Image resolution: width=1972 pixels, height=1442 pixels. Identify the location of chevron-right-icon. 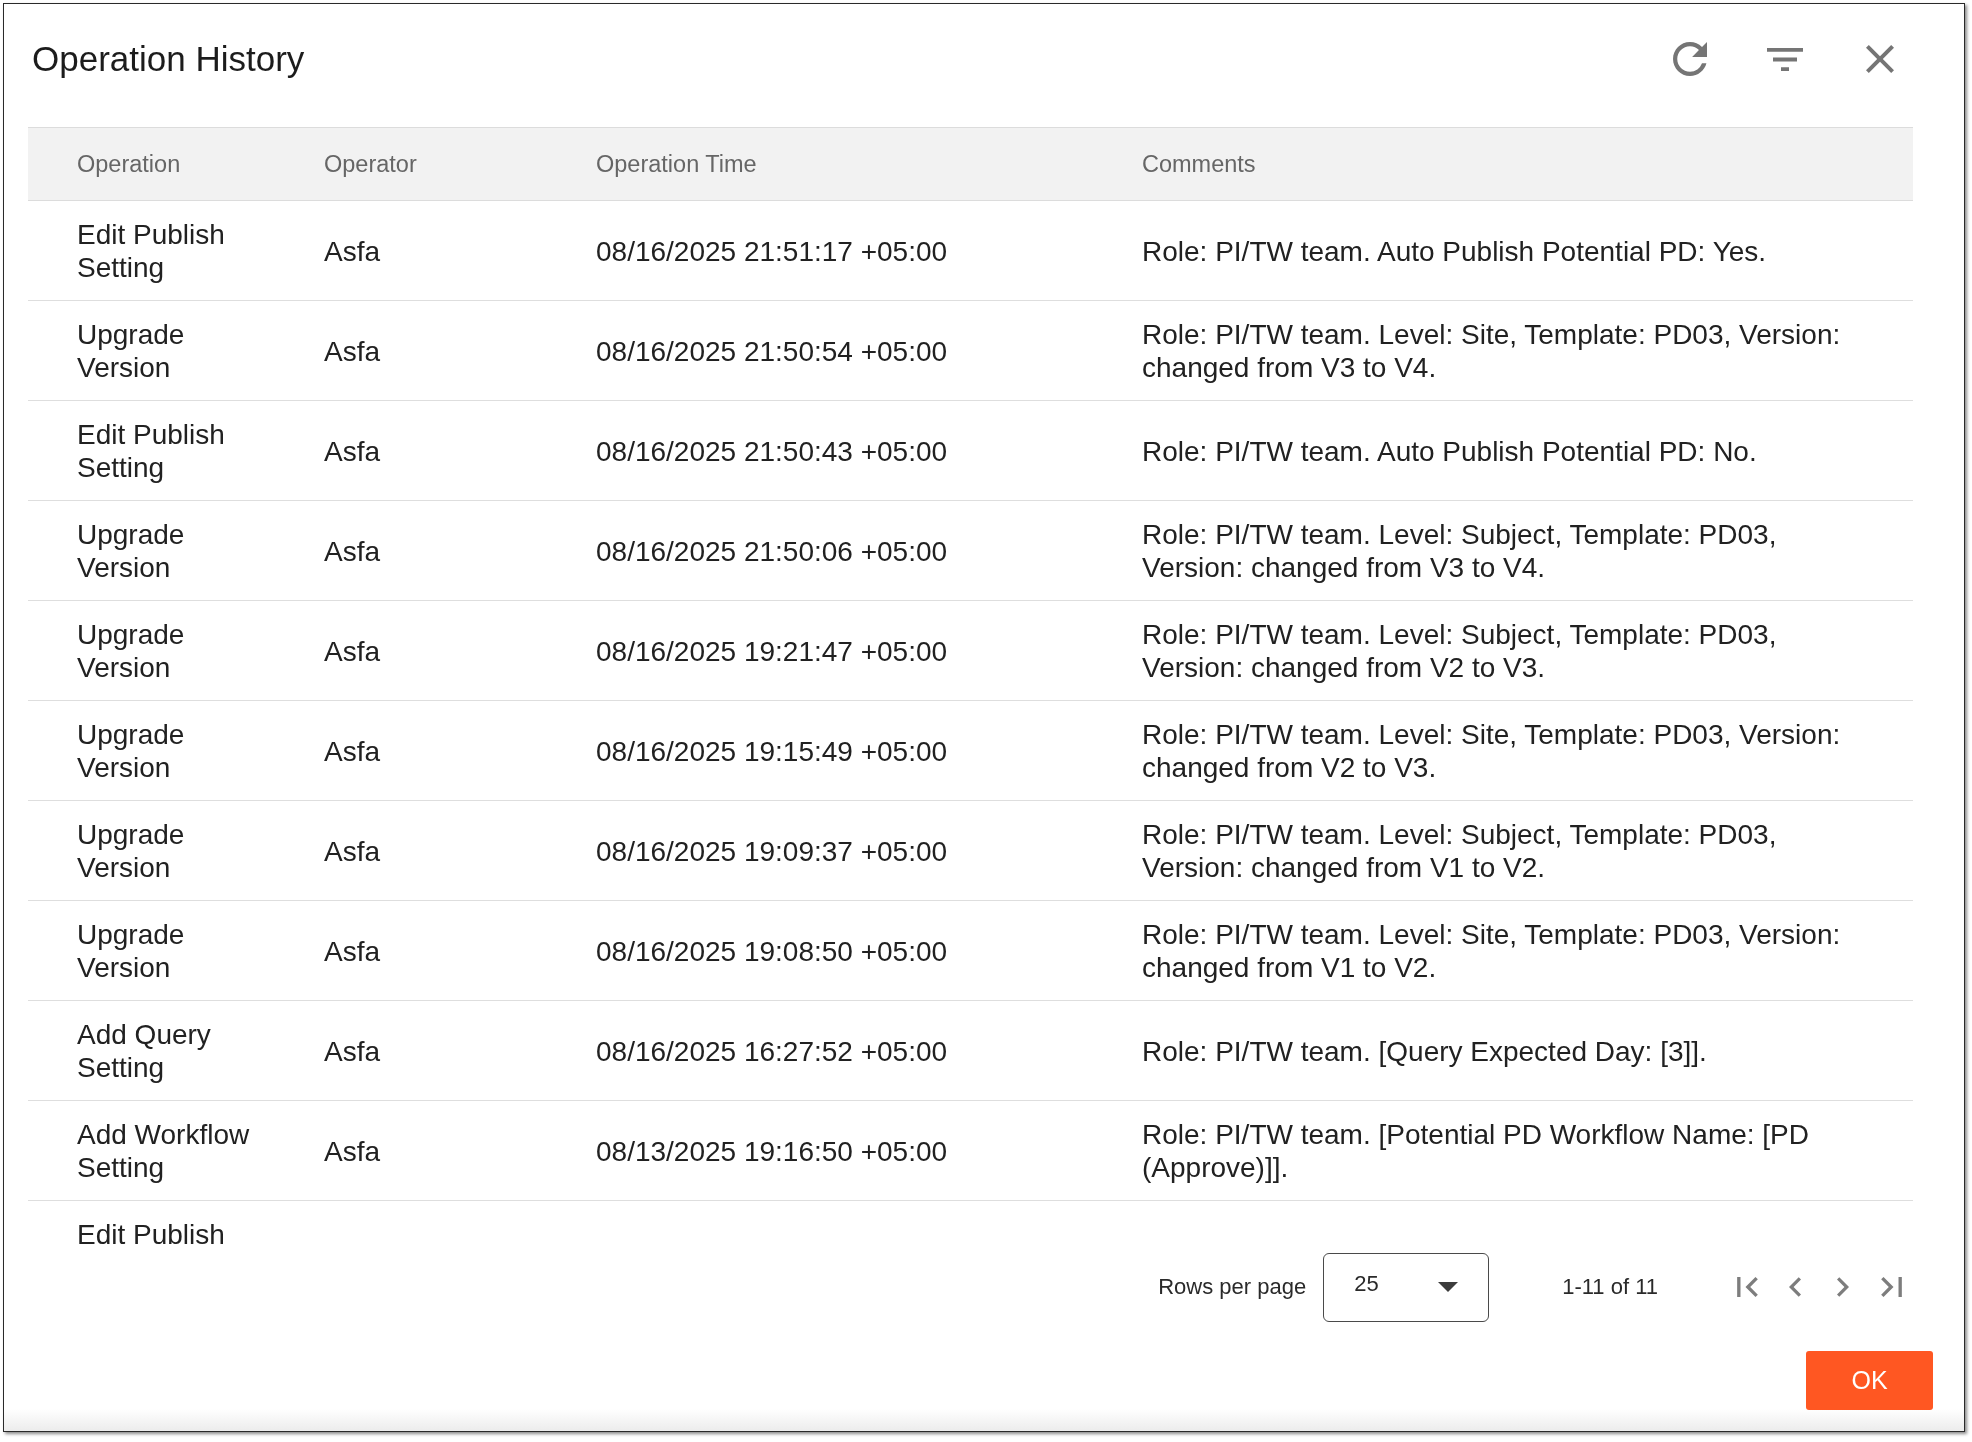
(1843, 1287).